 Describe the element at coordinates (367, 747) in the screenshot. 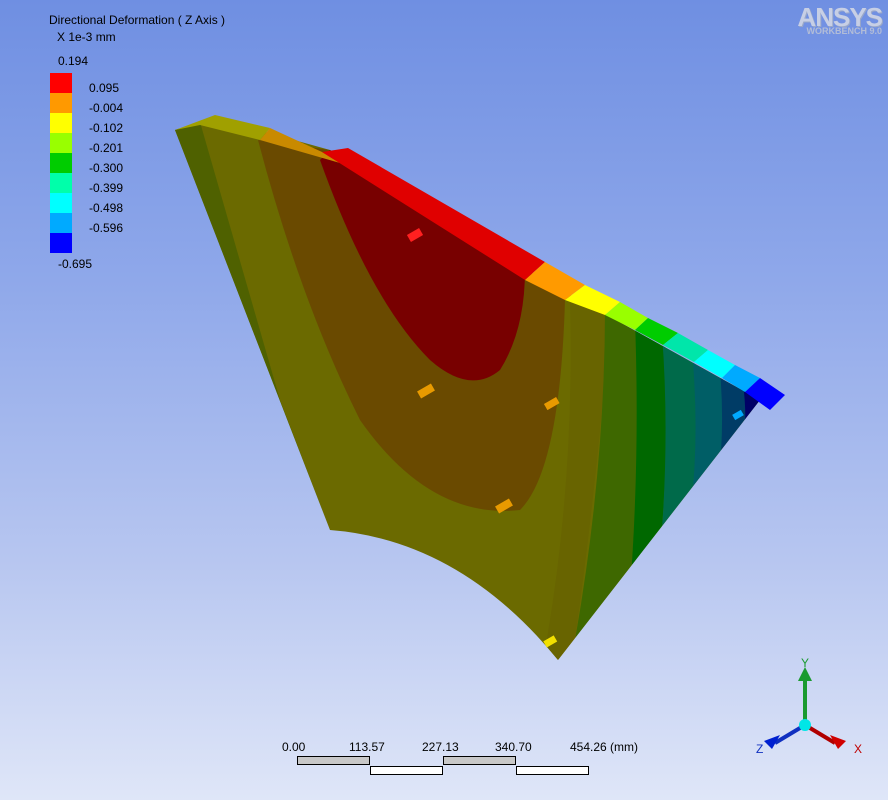

I see `scale-tick-label: 113.57` at that location.